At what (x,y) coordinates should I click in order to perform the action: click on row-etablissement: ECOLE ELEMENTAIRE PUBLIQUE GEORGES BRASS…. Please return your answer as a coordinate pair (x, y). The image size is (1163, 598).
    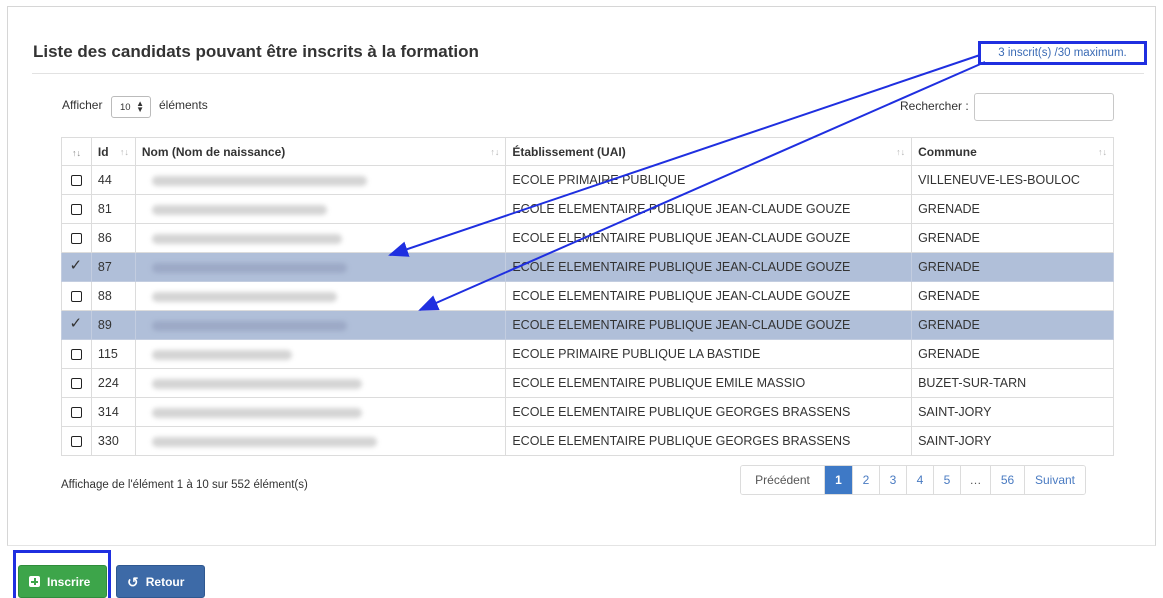
    Looking at the image, I should click on (709, 441).